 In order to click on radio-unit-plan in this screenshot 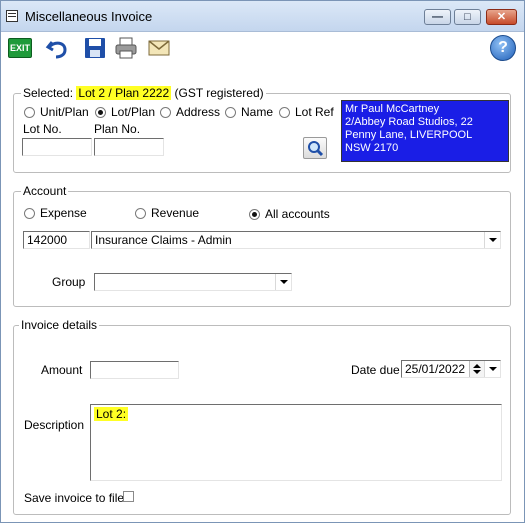, I will do `click(29, 112)`.